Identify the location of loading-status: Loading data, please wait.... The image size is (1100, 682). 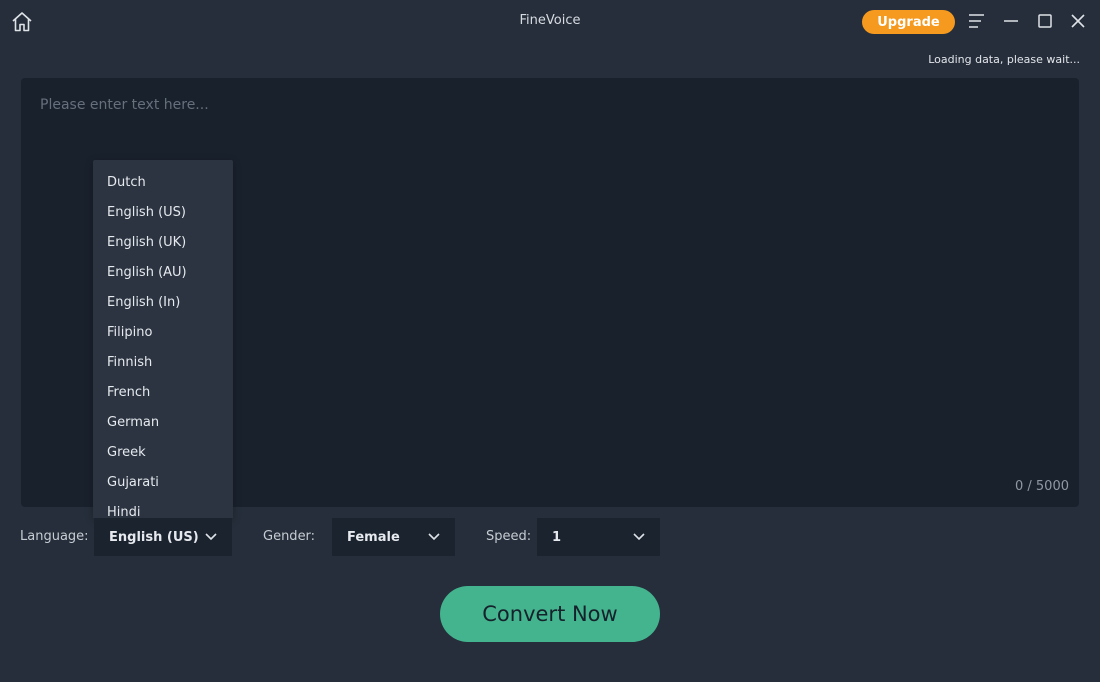
(1004, 59).